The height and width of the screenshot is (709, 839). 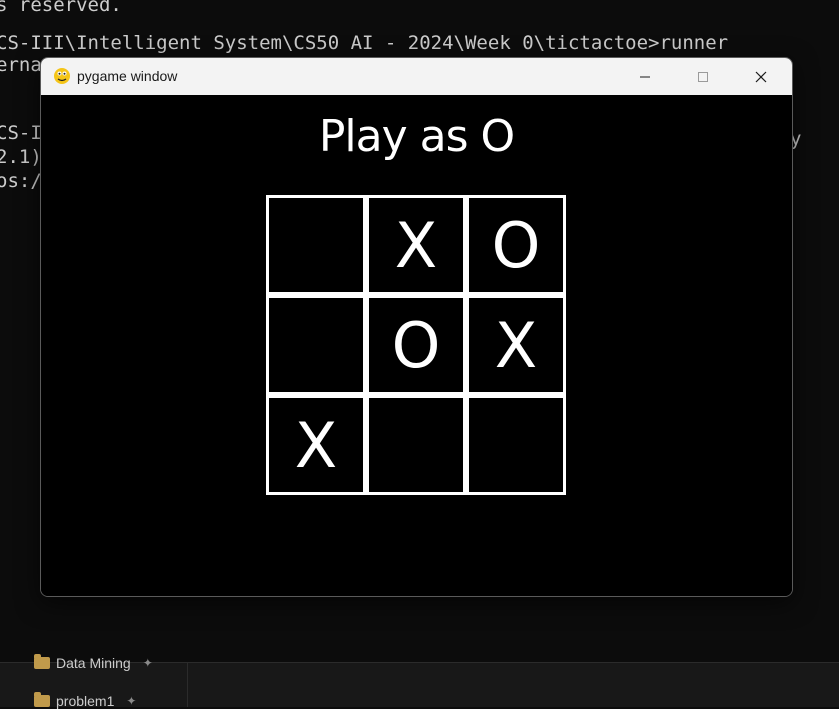 What do you see at coordinates (21, 181) in the screenshot?
I see `terminal-line: os:/` at bounding box center [21, 181].